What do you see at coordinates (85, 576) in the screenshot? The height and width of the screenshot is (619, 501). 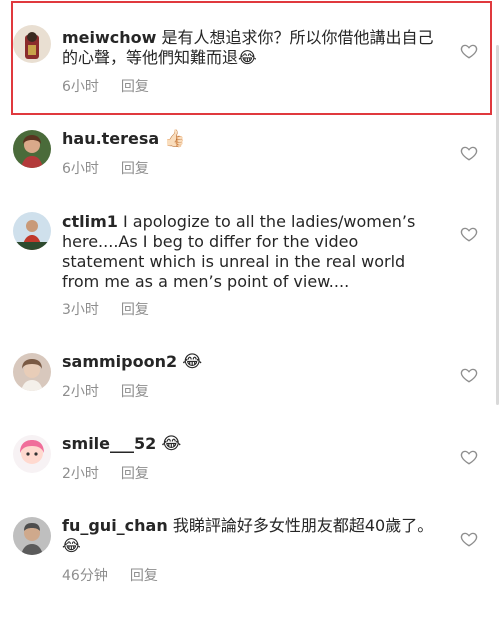 I see `comment-time: 46分钟` at bounding box center [85, 576].